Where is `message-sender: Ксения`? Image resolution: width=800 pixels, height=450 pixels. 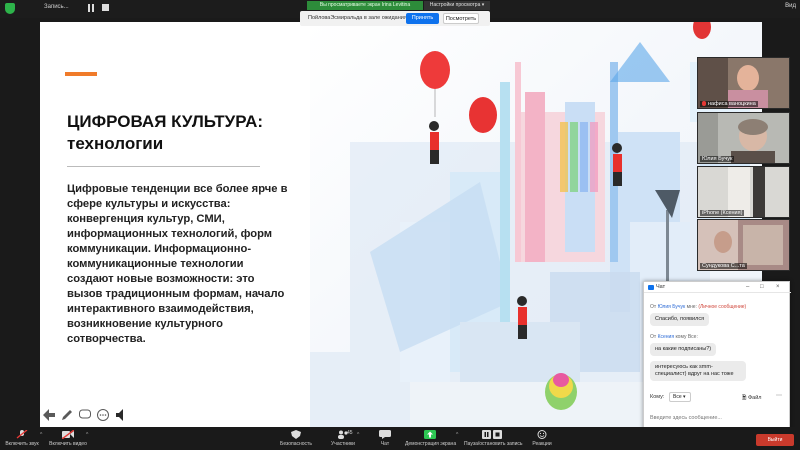
message-sender: Ксения is located at coordinates (666, 337).